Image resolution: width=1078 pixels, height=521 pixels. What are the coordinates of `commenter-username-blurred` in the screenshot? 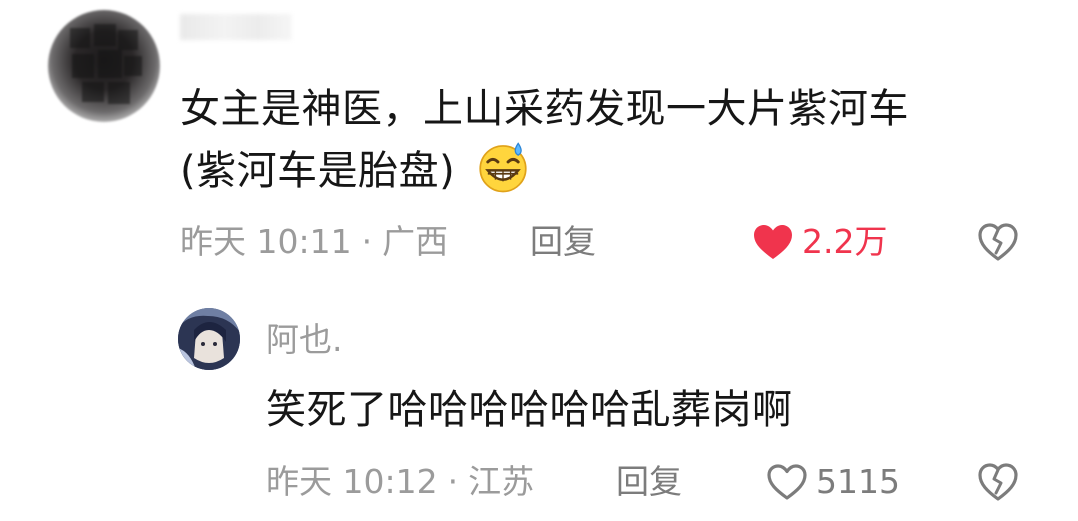 It's located at (236, 27).